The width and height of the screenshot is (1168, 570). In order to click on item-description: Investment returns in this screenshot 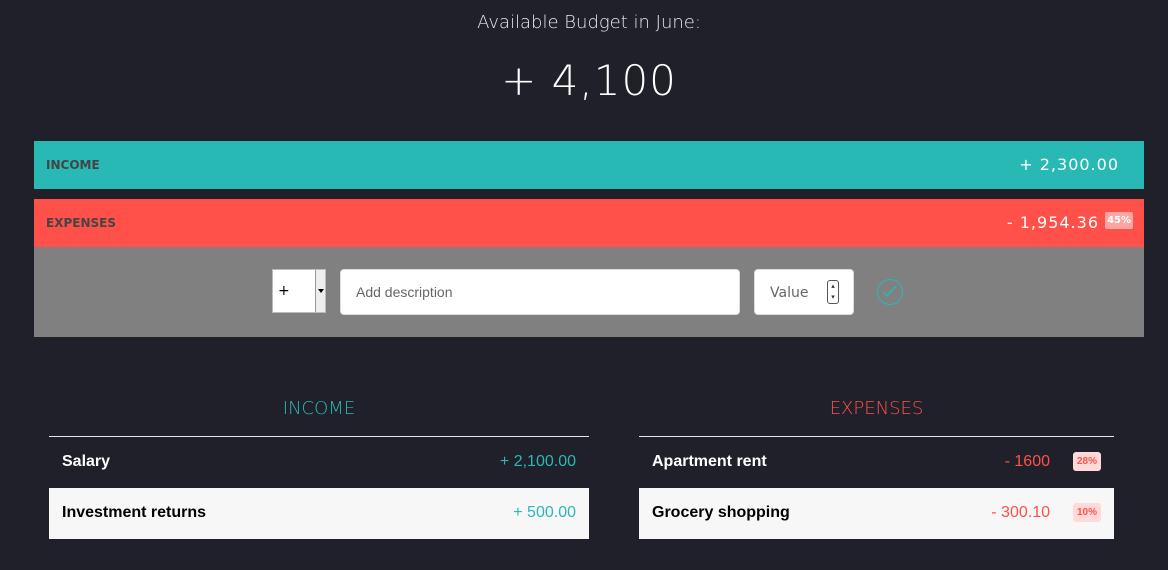, I will do `click(134, 512)`.